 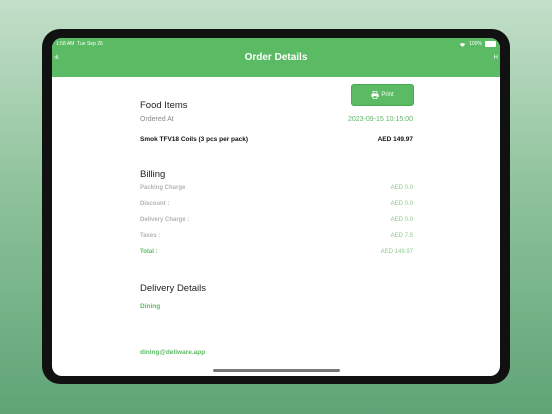 I want to click on billing-label: Delivery Charge :, so click(x=165, y=220).